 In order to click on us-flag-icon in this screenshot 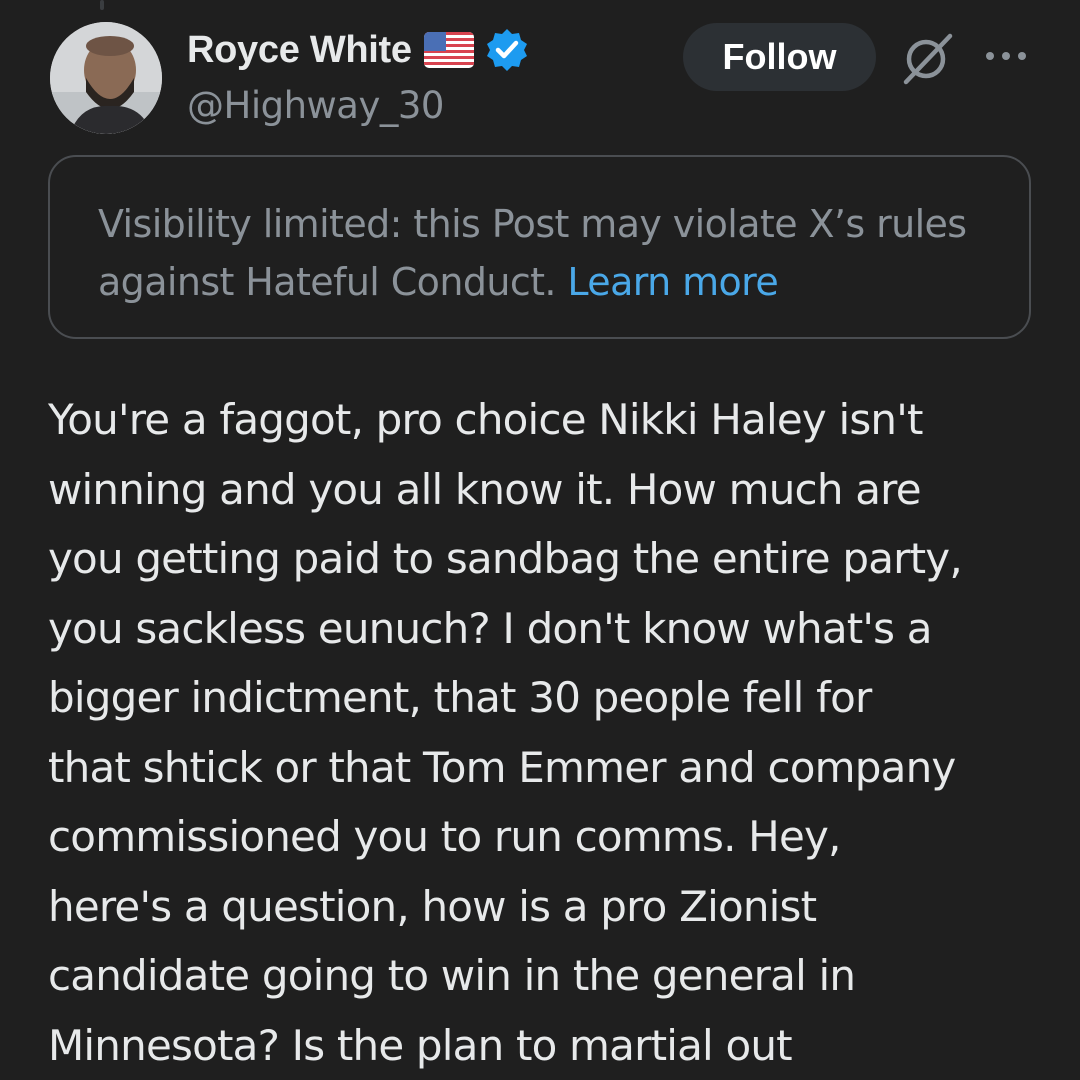, I will do `click(448, 50)`.